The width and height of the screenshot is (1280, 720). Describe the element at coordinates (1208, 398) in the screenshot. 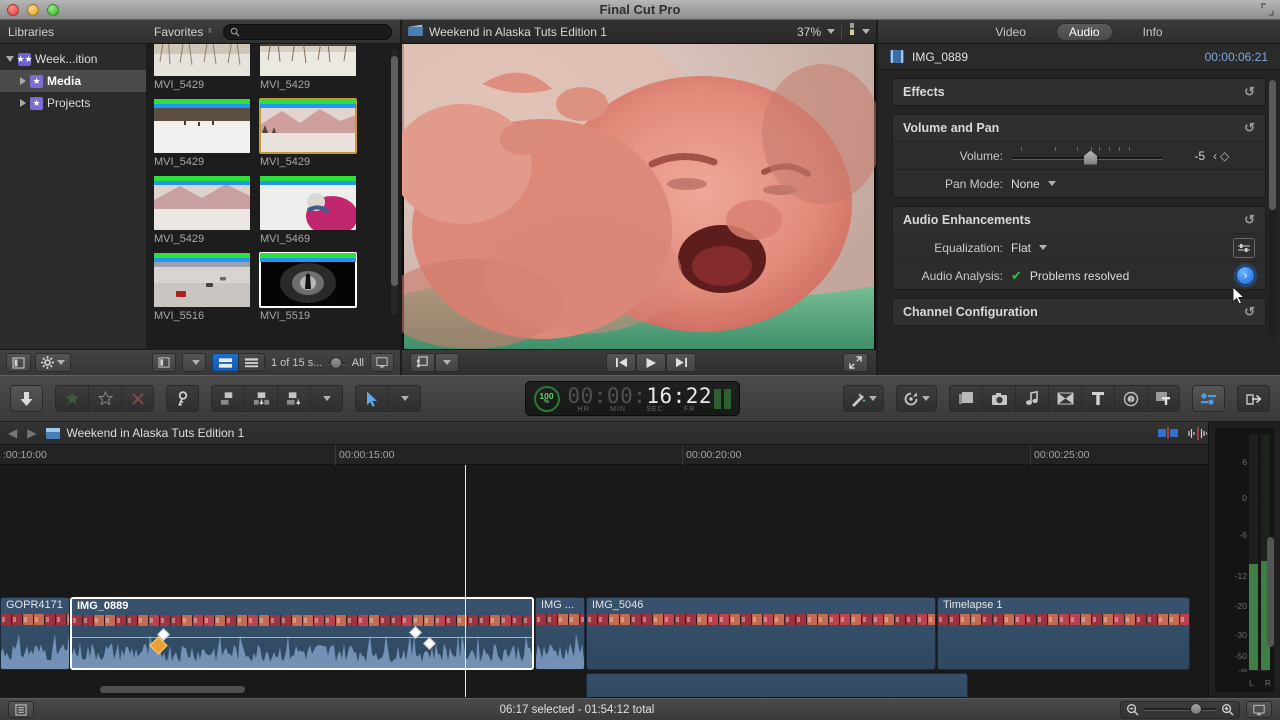

I see `effects-toggle-button` at that location.